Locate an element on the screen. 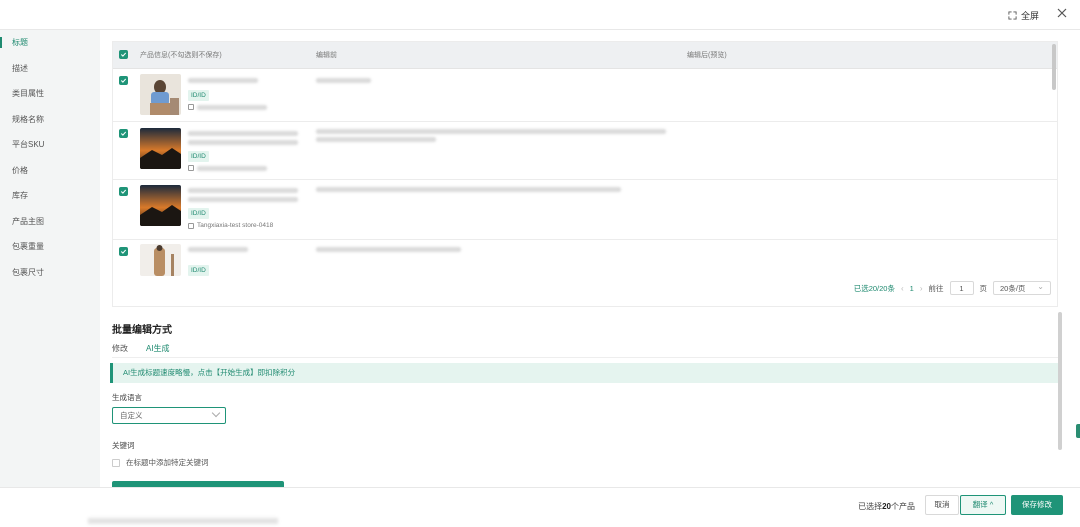  sidebar-item-category-attributes: 类目属性 is located at coordinates (50, 94).